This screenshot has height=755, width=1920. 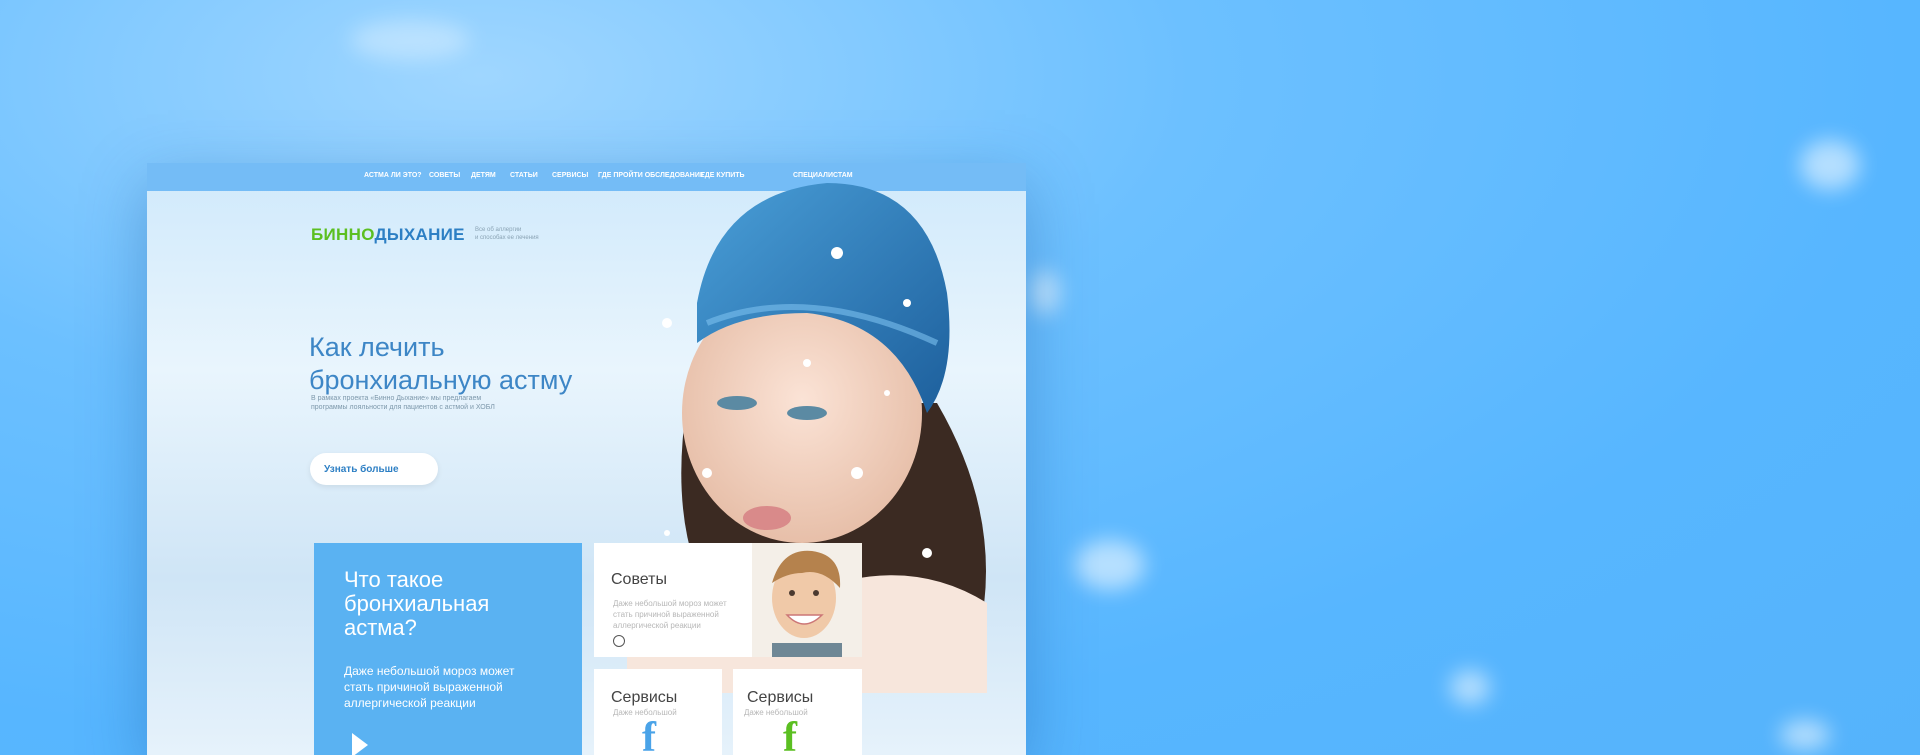 What do you see at coordinates (776, 712) in the screenshot?
I see `services-card-2-text: Даже небольшой` at bounding box center [776, 712].